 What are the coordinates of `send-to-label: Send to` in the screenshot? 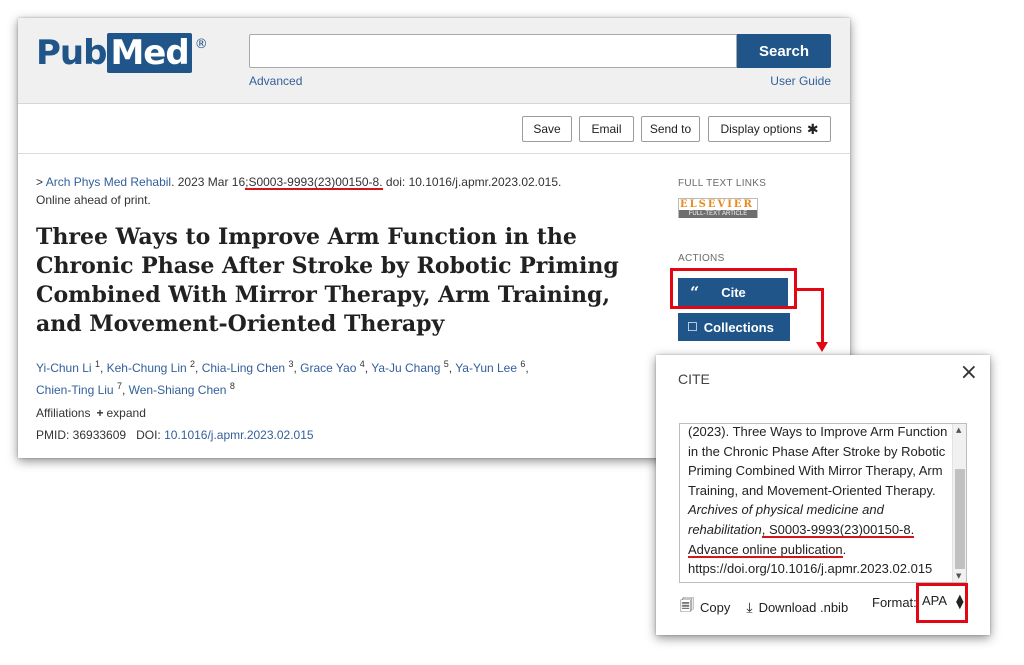 It's located at (670, 129).